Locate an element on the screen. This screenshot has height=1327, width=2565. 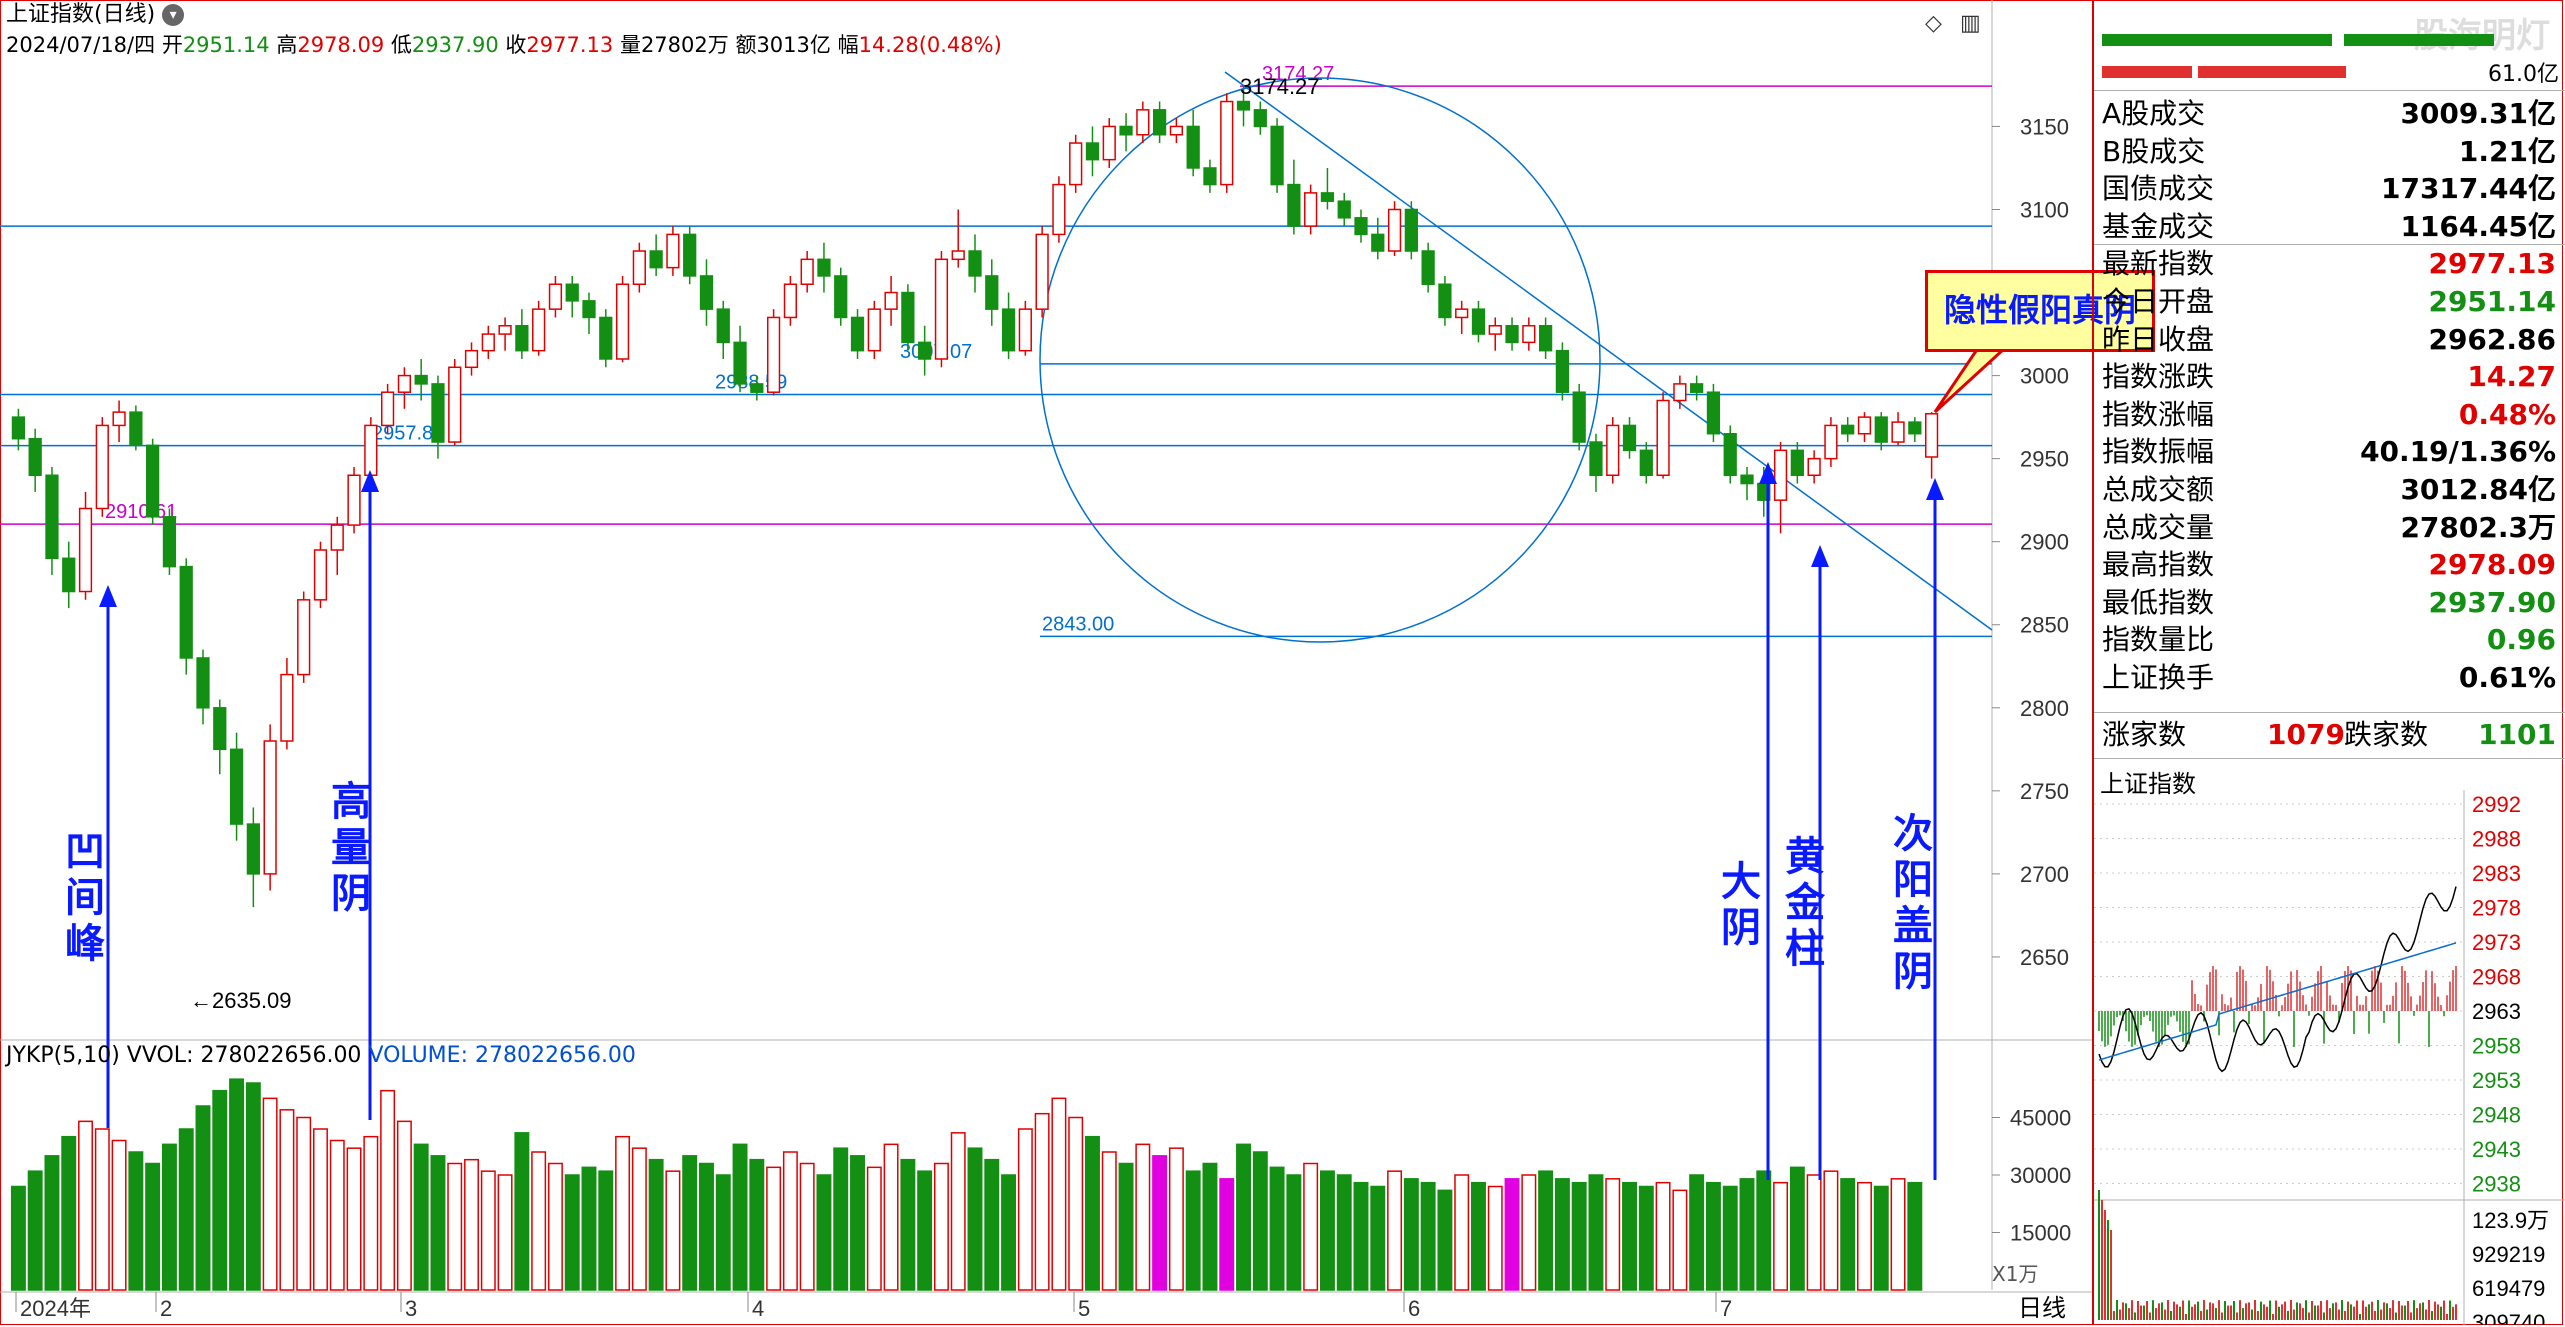
mini-price-tick: 2973 is located at coordinates (2496, 942).